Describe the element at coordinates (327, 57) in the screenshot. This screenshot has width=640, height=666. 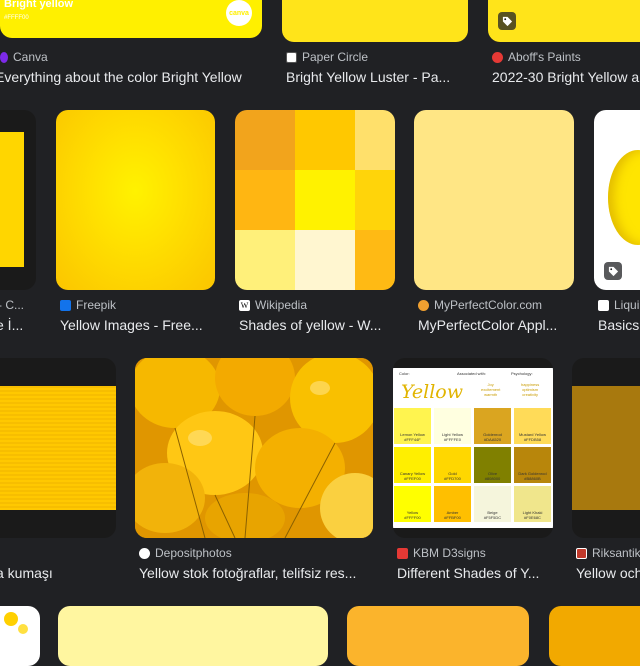
I see `result-source: Paper Circle` at that location.